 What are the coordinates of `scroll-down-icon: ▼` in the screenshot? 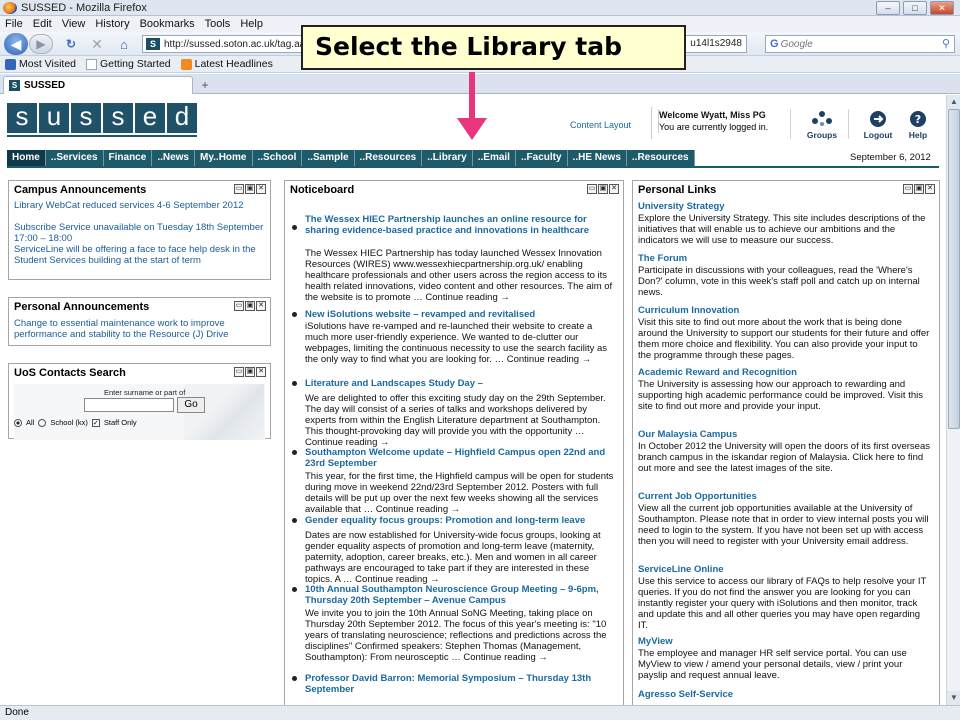 It's located at (953, 698).